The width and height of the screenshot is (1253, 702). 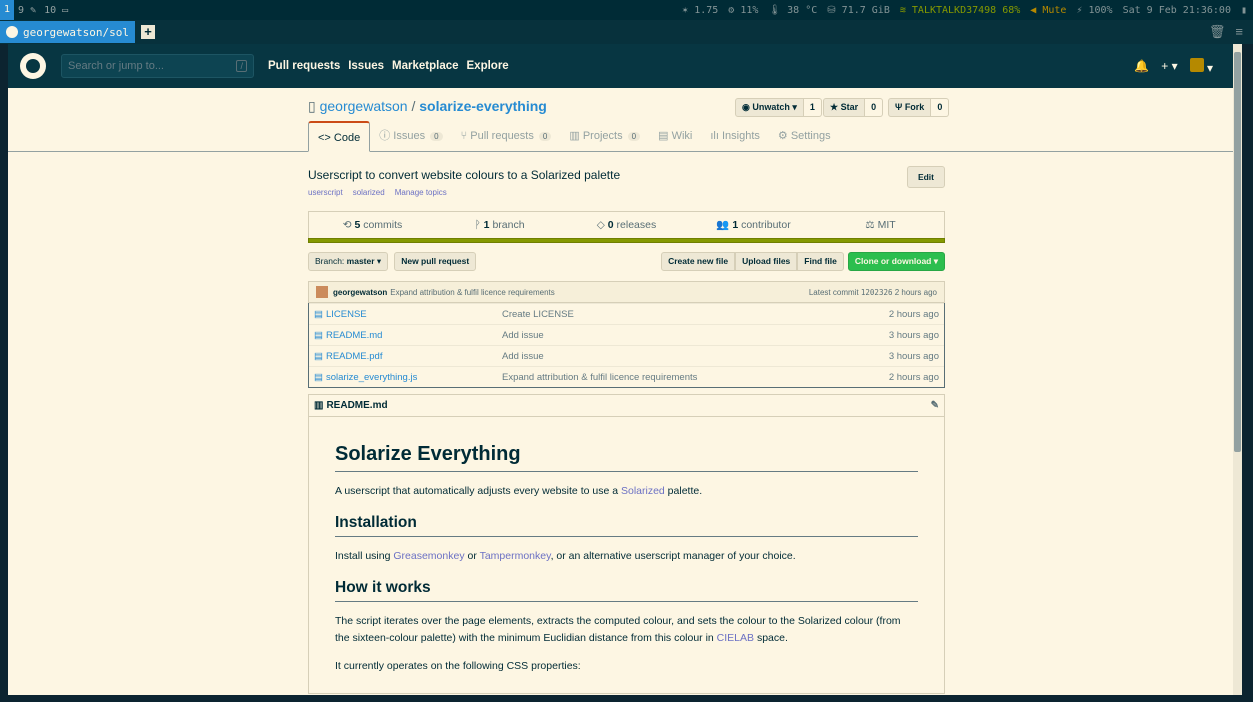 What do you see at coordinates (7, 10) in the screenshot?
I see `workspace-1: 1` at bounding box center [7, 10].